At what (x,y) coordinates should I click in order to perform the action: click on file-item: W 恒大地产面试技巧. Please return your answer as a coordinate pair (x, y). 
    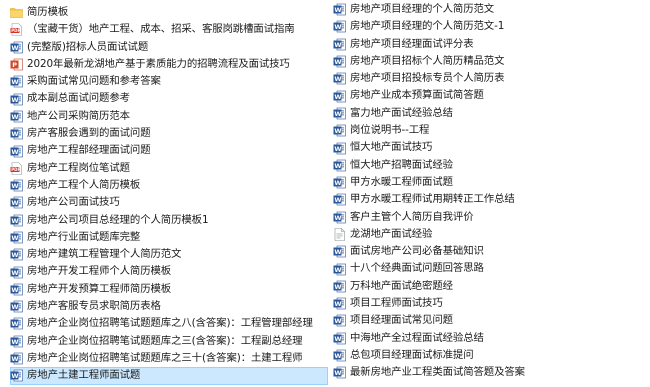
    Looking at the image, I should click on (491, 147).